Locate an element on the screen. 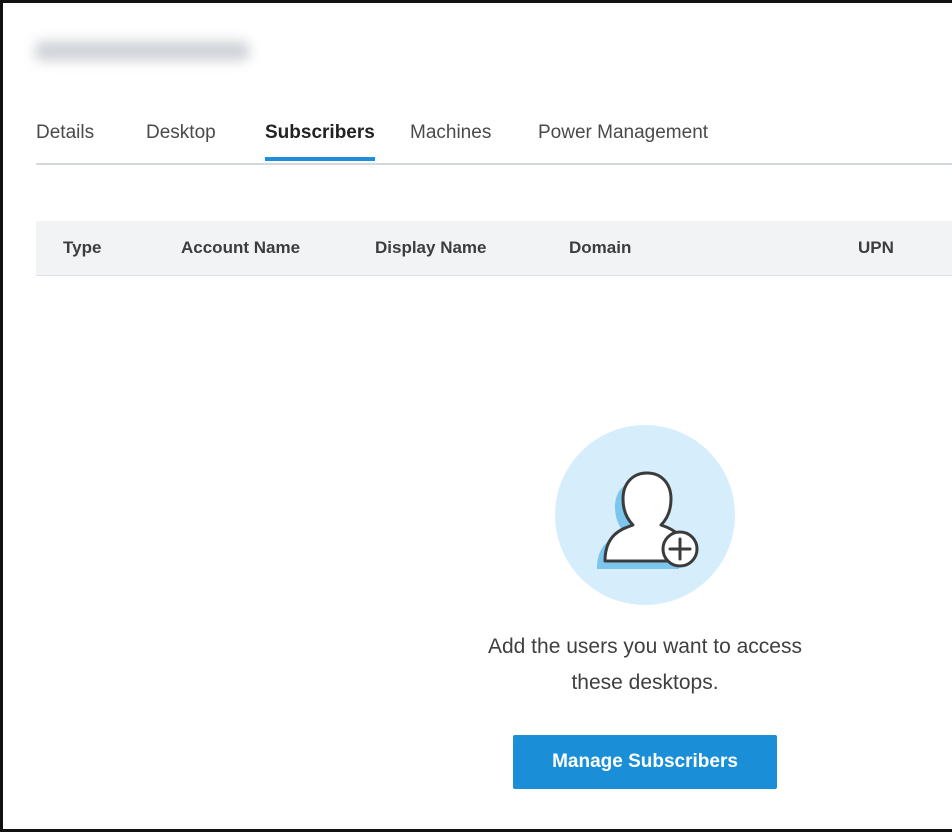 The width and height of the screenshot is (952, 832). blurred-catalog-title is located at coordinates (142, 51).